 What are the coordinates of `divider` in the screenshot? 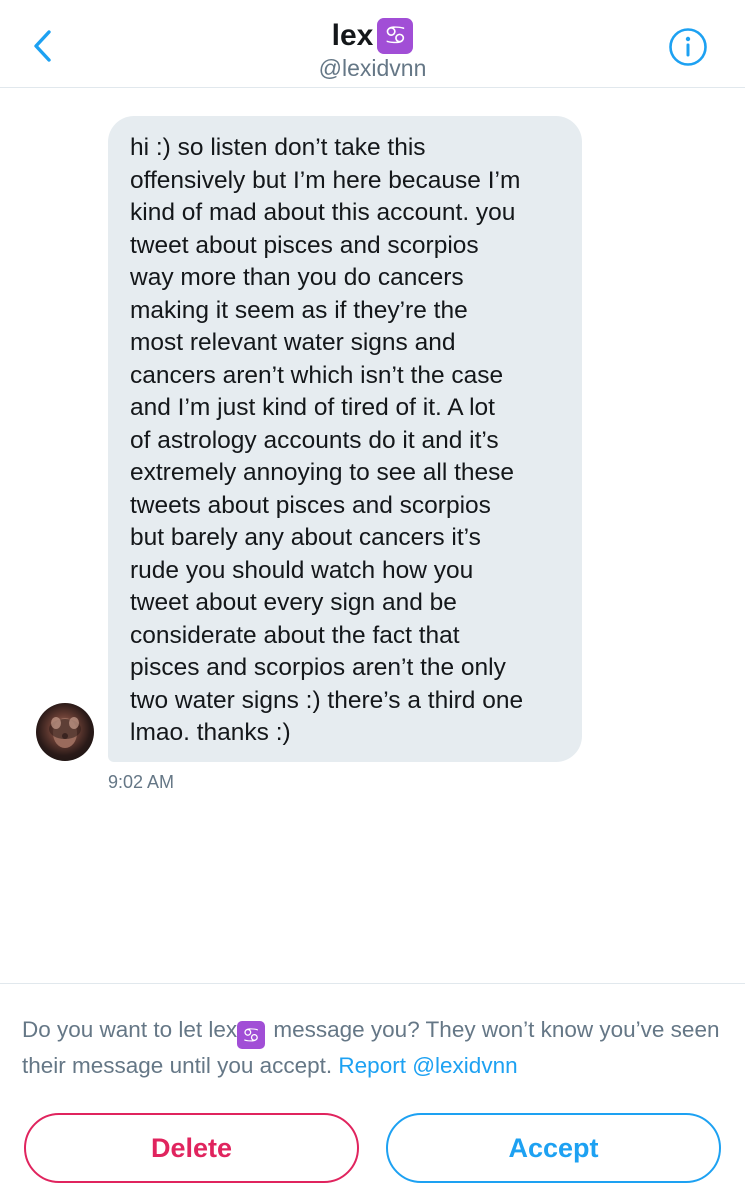 It's located at (372, 983).